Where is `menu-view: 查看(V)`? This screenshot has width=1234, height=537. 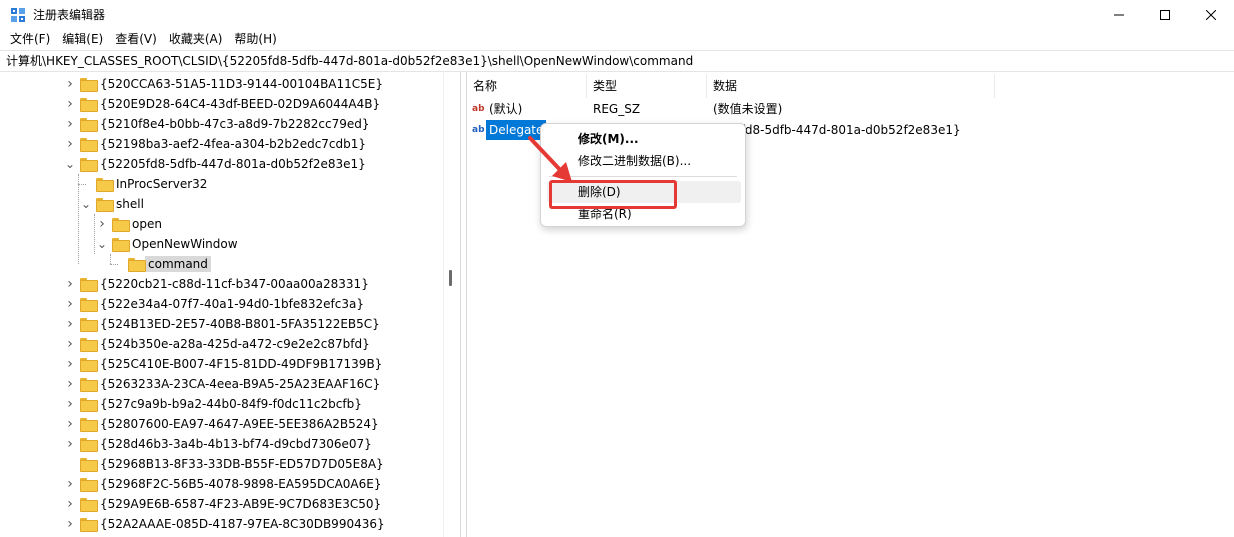
menu-view: 查看(V) is located at coordinates (136, 39).